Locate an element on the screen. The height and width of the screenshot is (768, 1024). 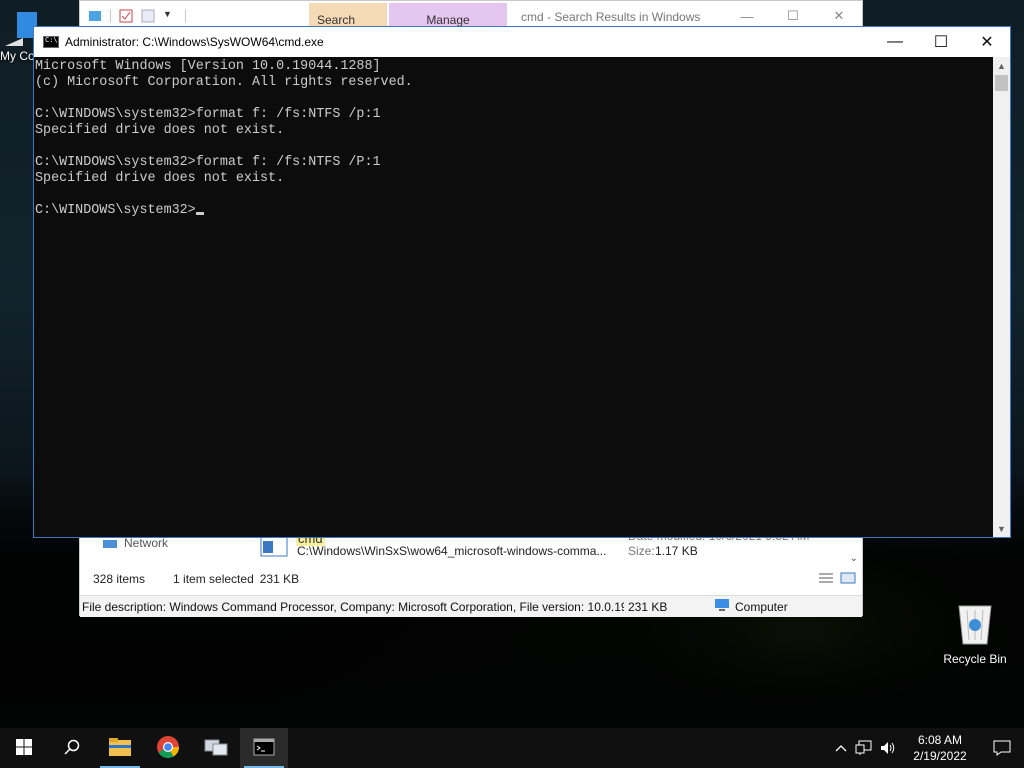
console-prompt: C:\WINDOWS\system32> is located at coordinates (115, 210).